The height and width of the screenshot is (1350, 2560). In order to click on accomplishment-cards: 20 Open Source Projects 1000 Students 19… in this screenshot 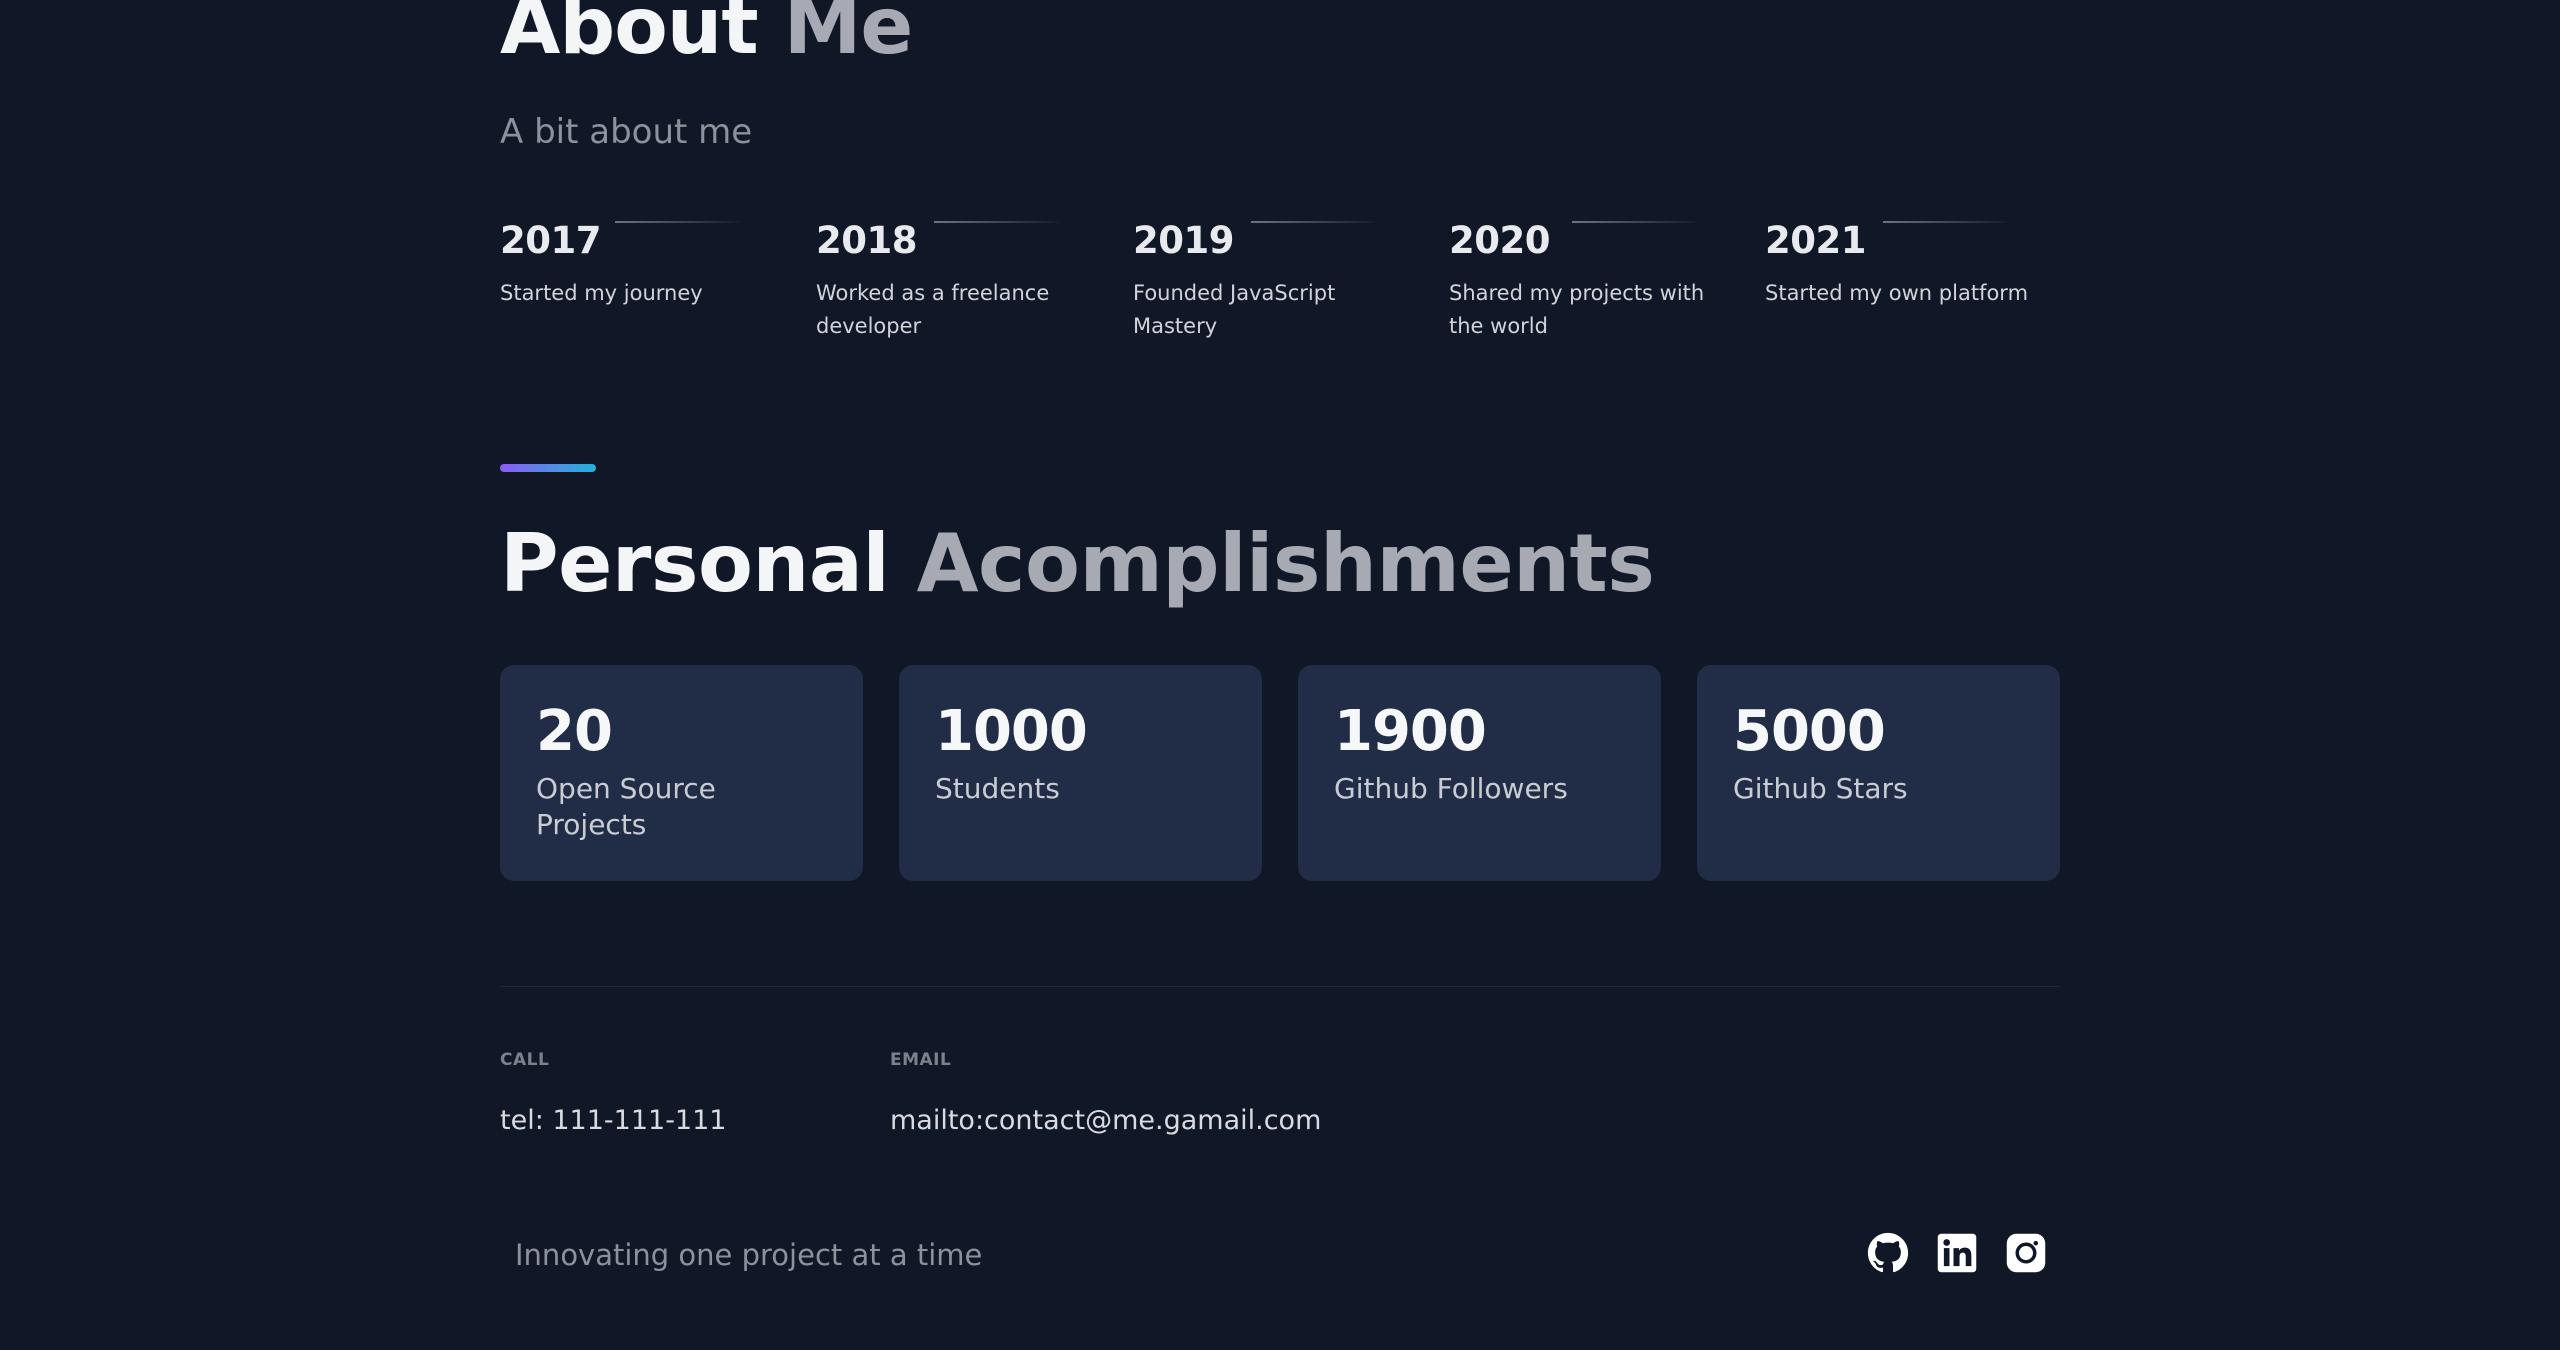, I will do `click(1280, 773)`.